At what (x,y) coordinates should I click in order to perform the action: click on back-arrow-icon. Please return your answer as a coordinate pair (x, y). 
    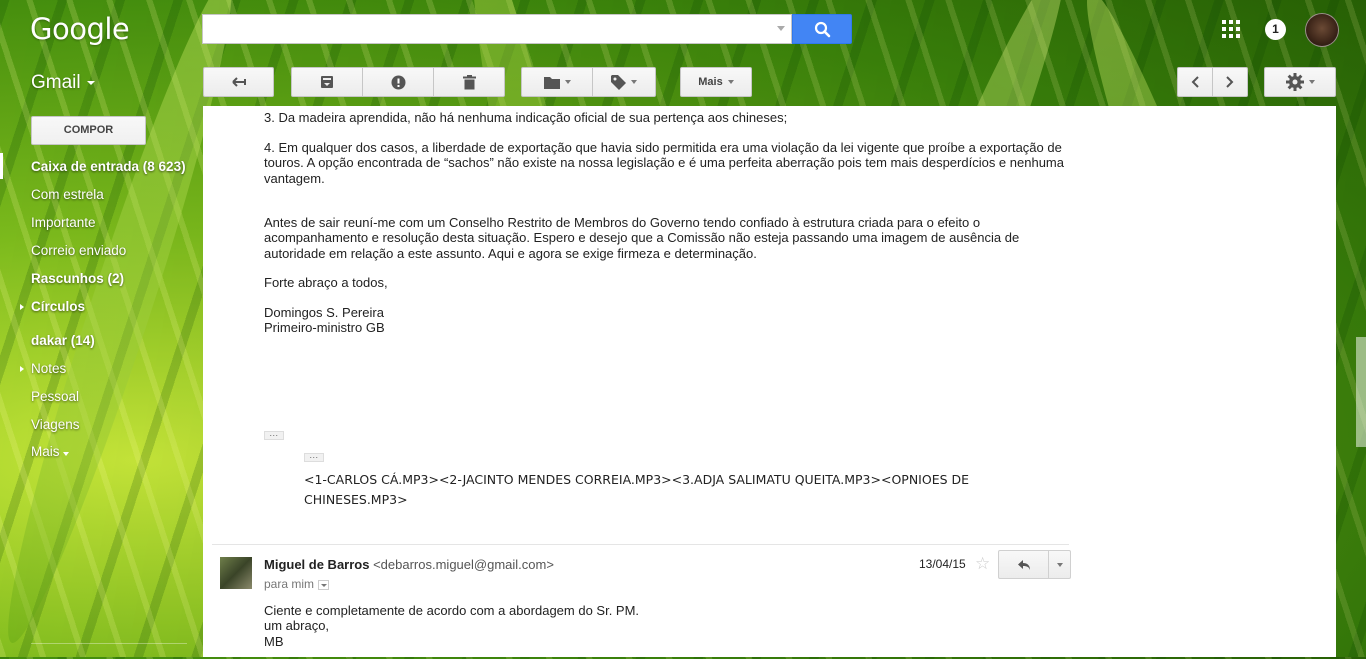
    Looking at the image, I should click on (238, 82).